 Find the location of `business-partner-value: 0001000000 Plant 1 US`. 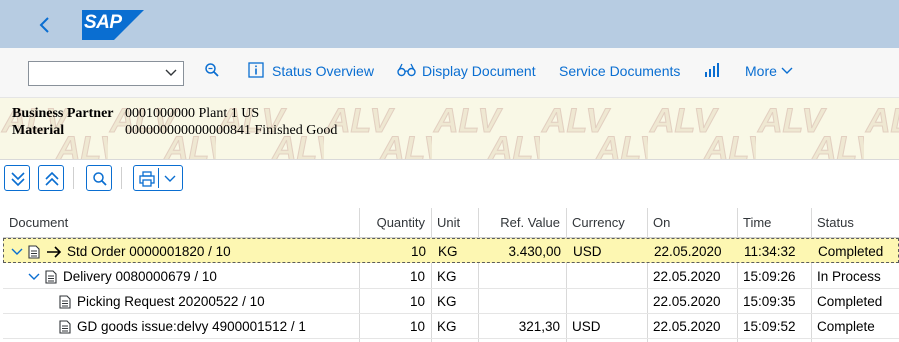

business-partner-value: 0001000000 Plant 1 US is located at coordinates (192, 113).